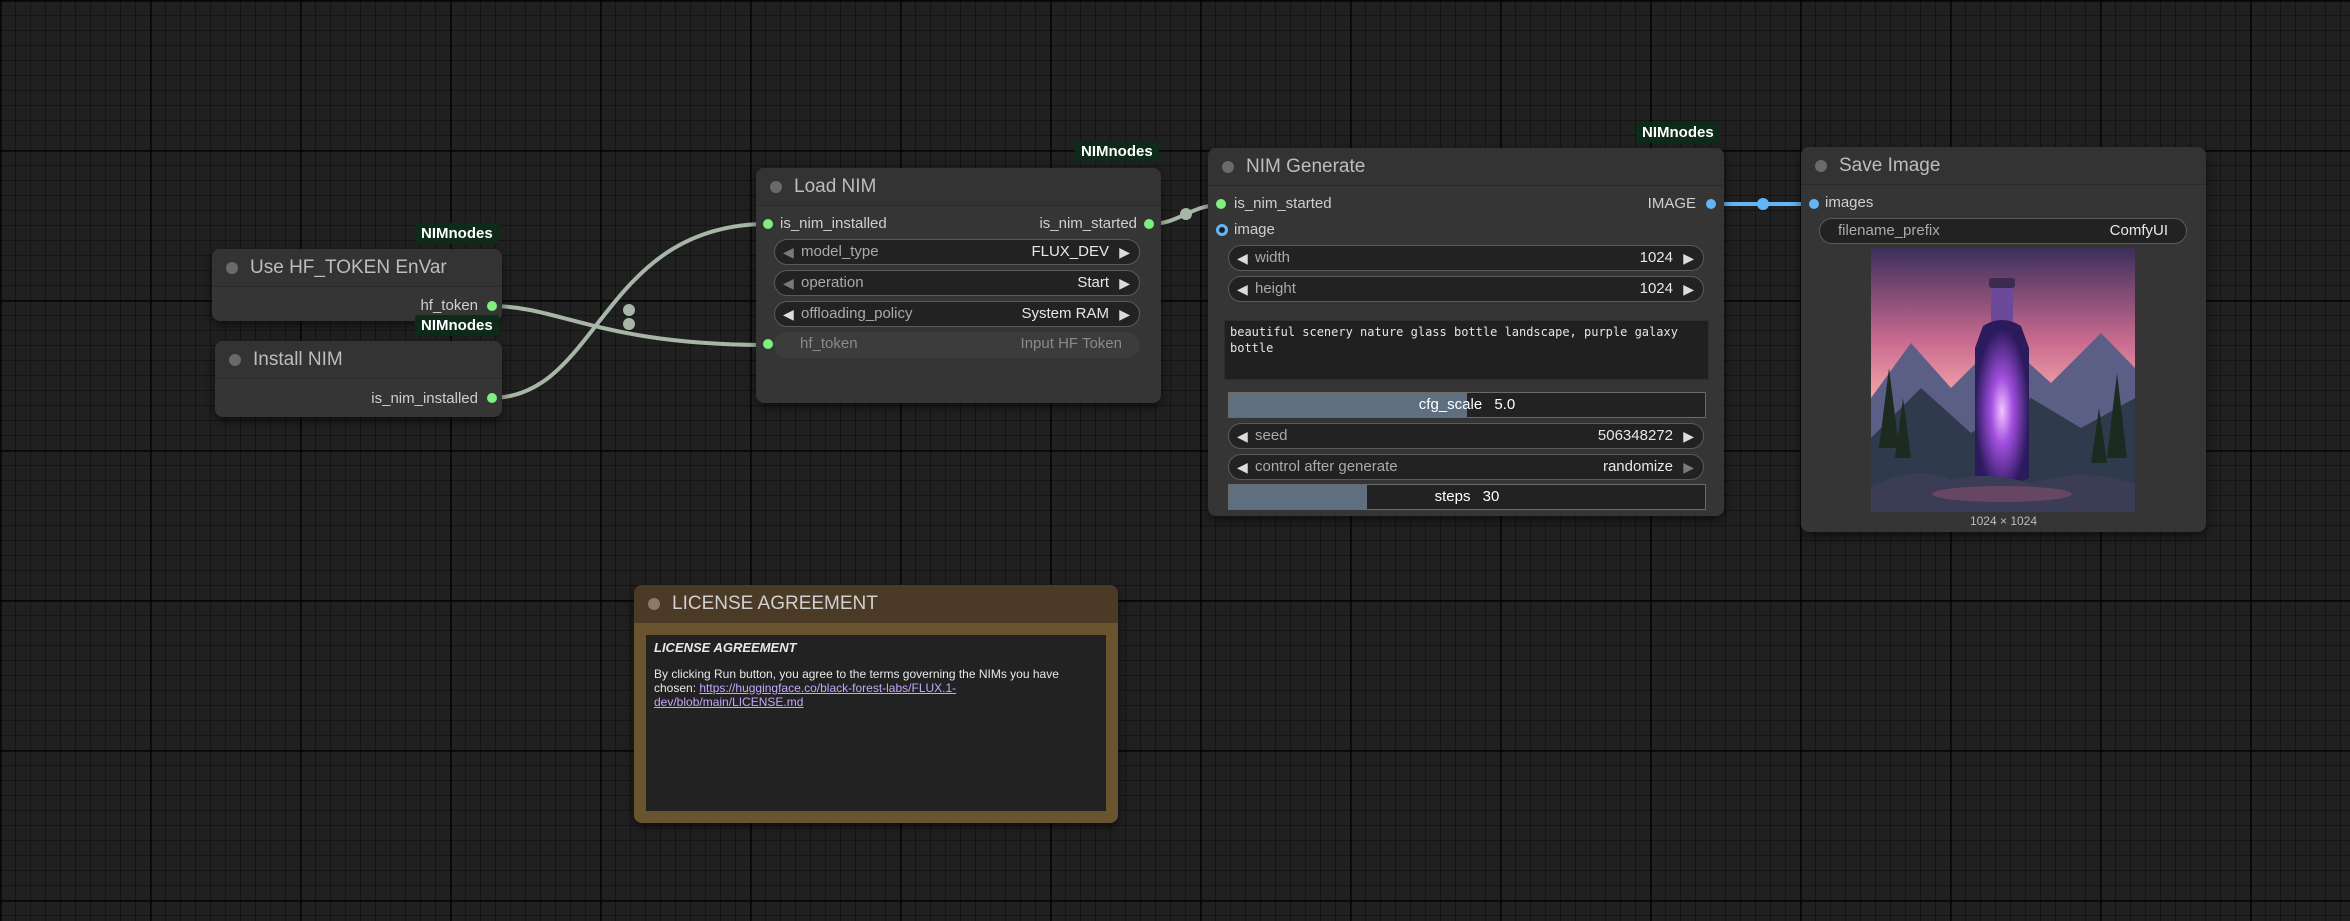 This screenshot has height=921, width=2350. What do you see at coordinates (832, 282) in the screenshot?
I see `widget-label: operation` at bounding box center [832, 282].